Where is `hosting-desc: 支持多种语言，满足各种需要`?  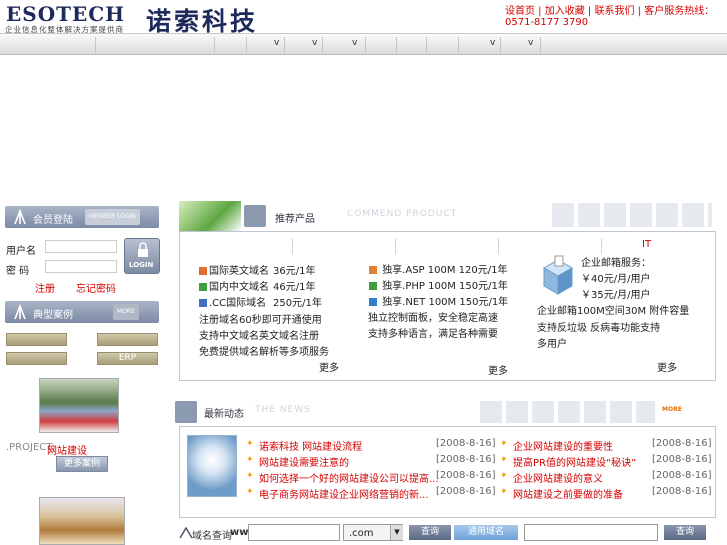 hosting-desc: 支持多种语言，满足各种需要 is located at coordinates (433, 334).